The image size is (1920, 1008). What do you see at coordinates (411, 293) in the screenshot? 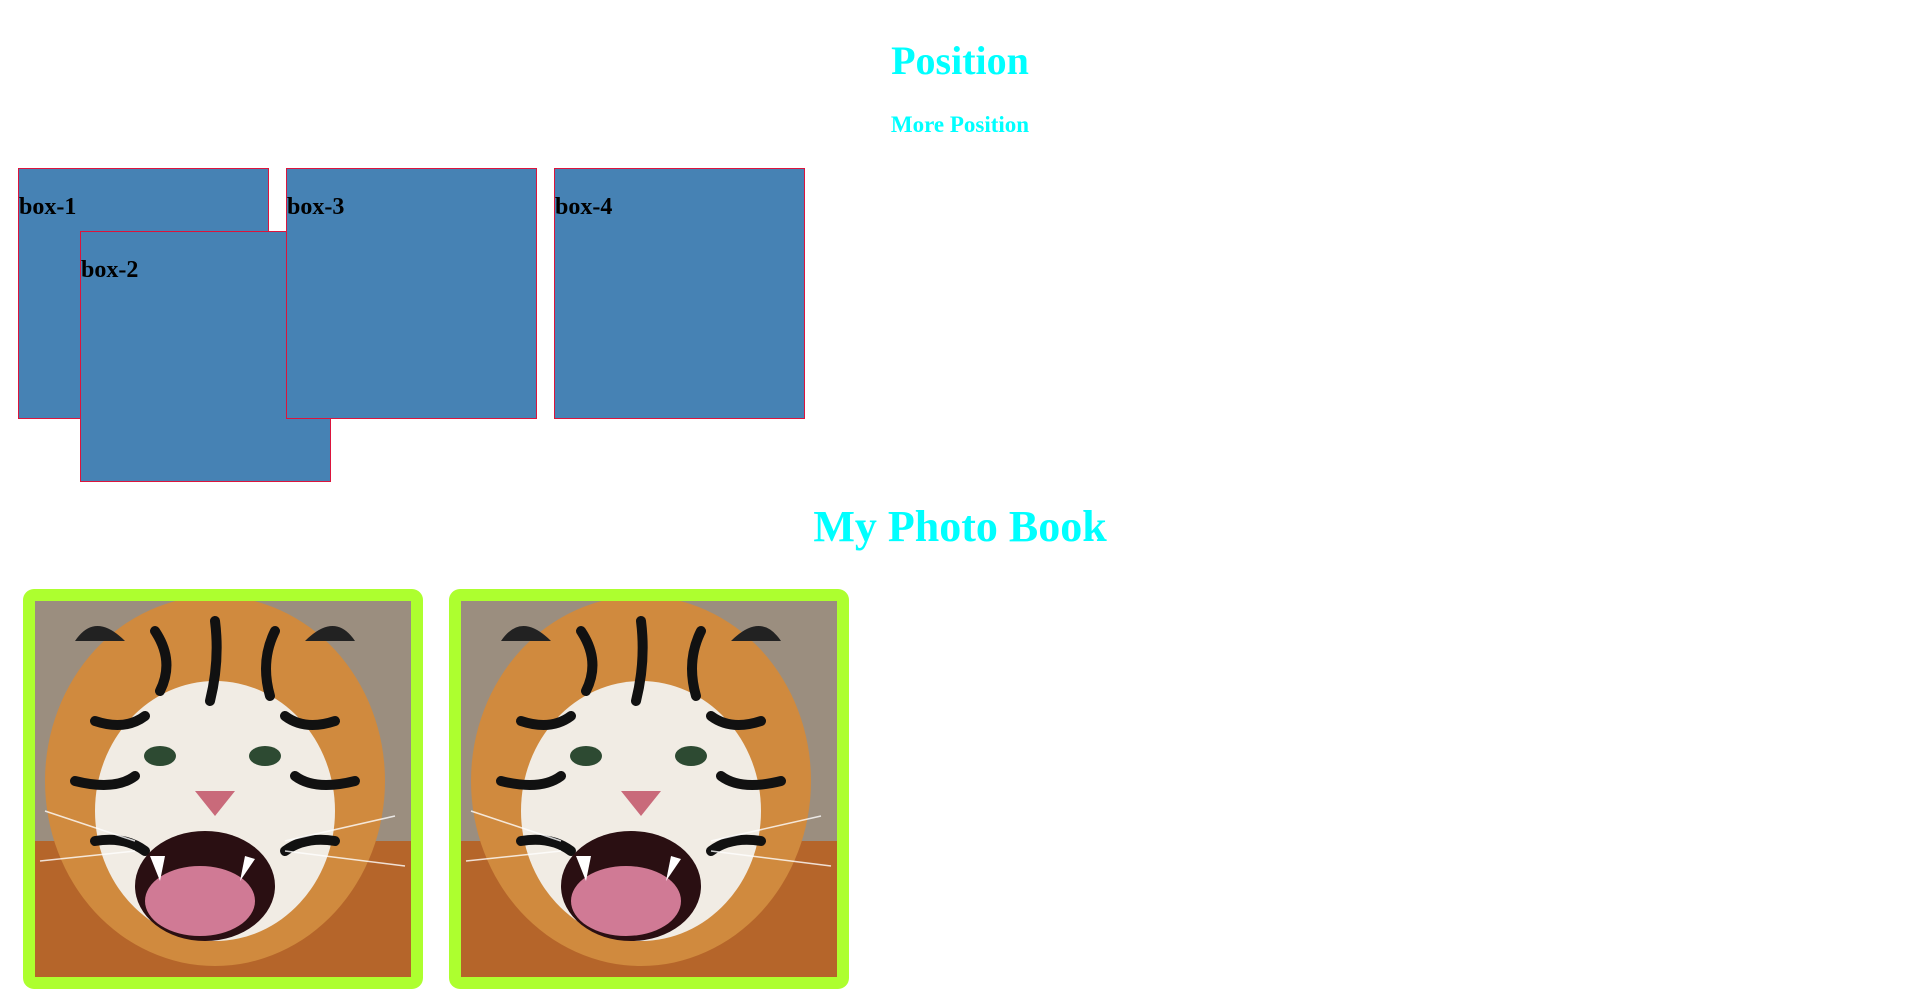
I see `box-3: box-3` at bounding box center [411, 293].